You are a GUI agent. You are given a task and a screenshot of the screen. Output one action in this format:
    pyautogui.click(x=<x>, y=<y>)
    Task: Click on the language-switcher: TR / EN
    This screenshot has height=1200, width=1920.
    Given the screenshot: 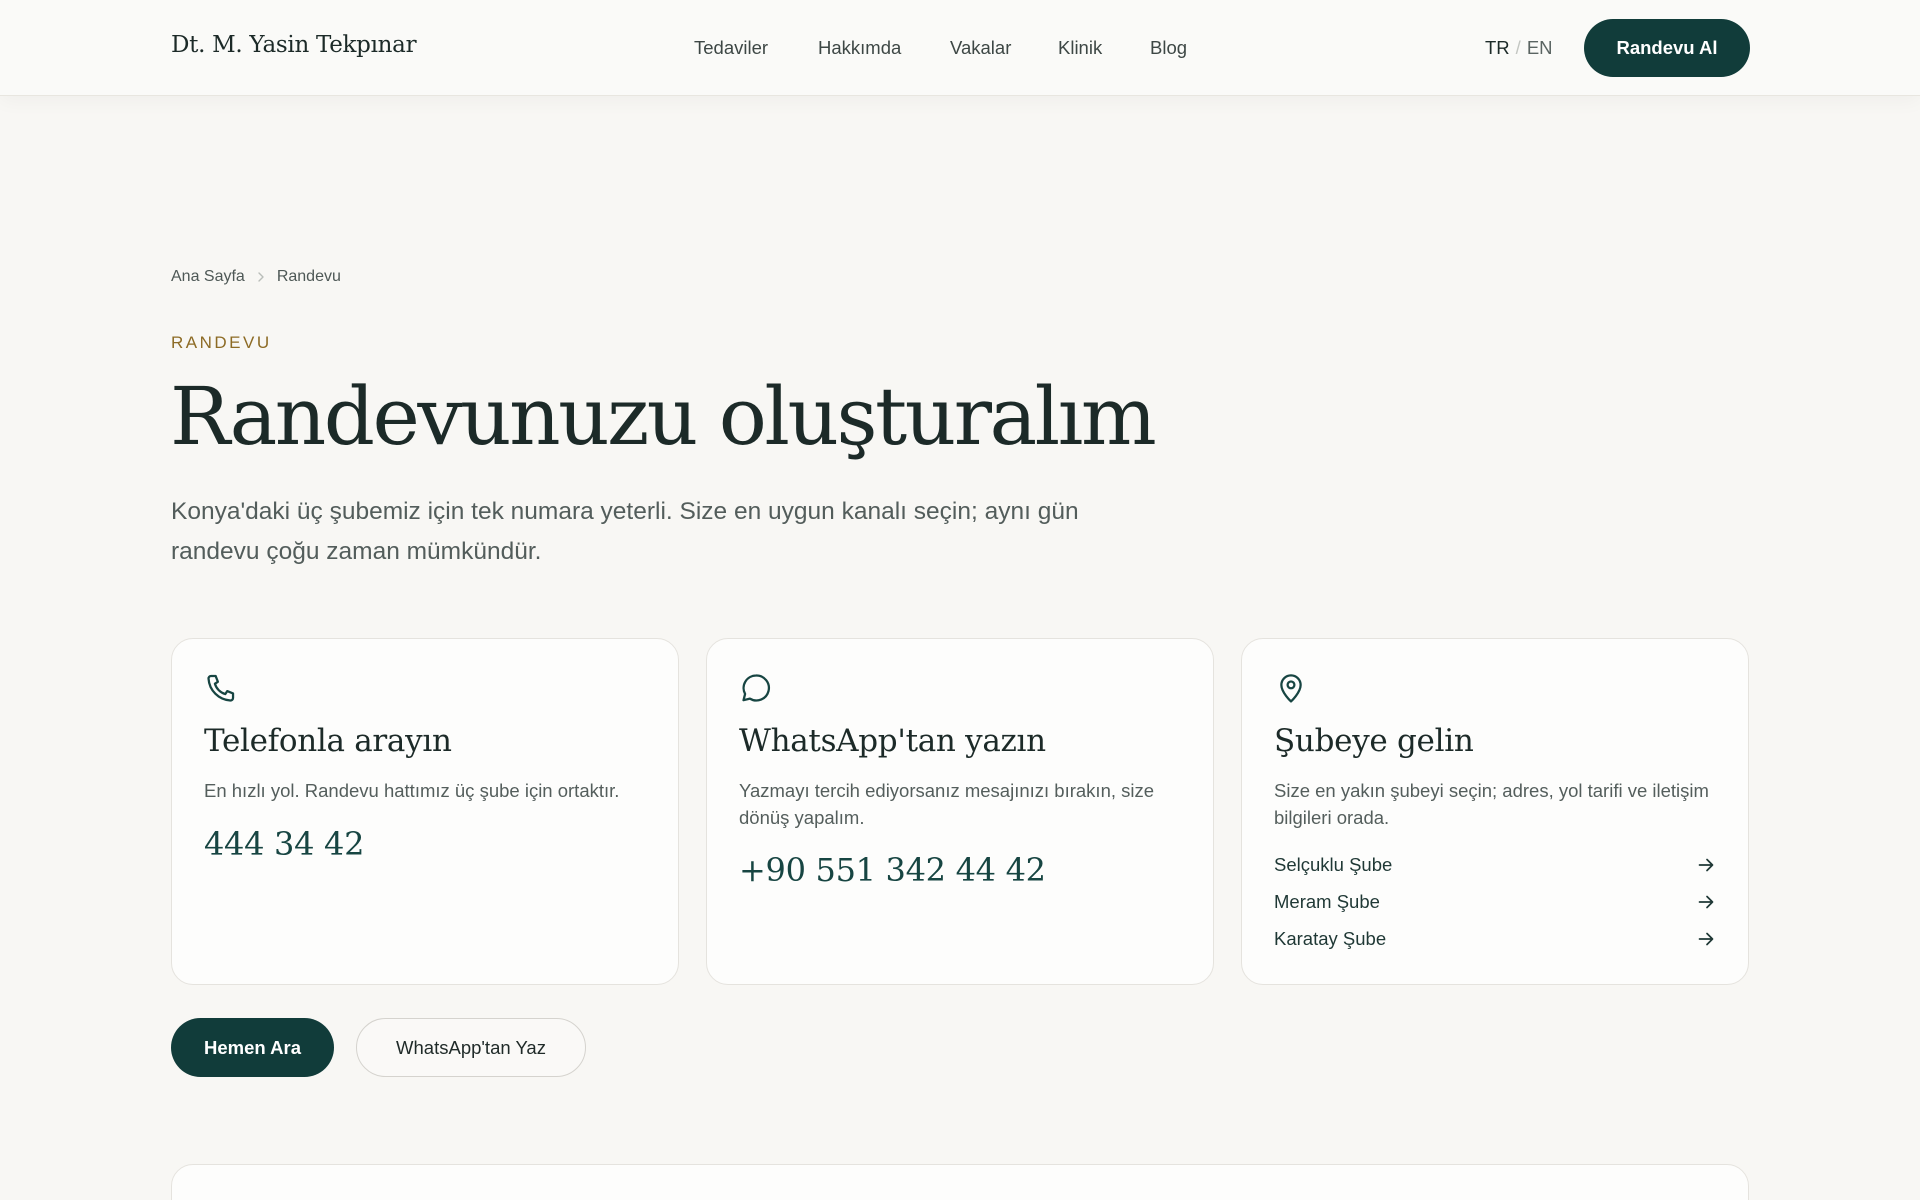 What is the action you would take?
    pyautogui.click(x=1519, y=48)
    